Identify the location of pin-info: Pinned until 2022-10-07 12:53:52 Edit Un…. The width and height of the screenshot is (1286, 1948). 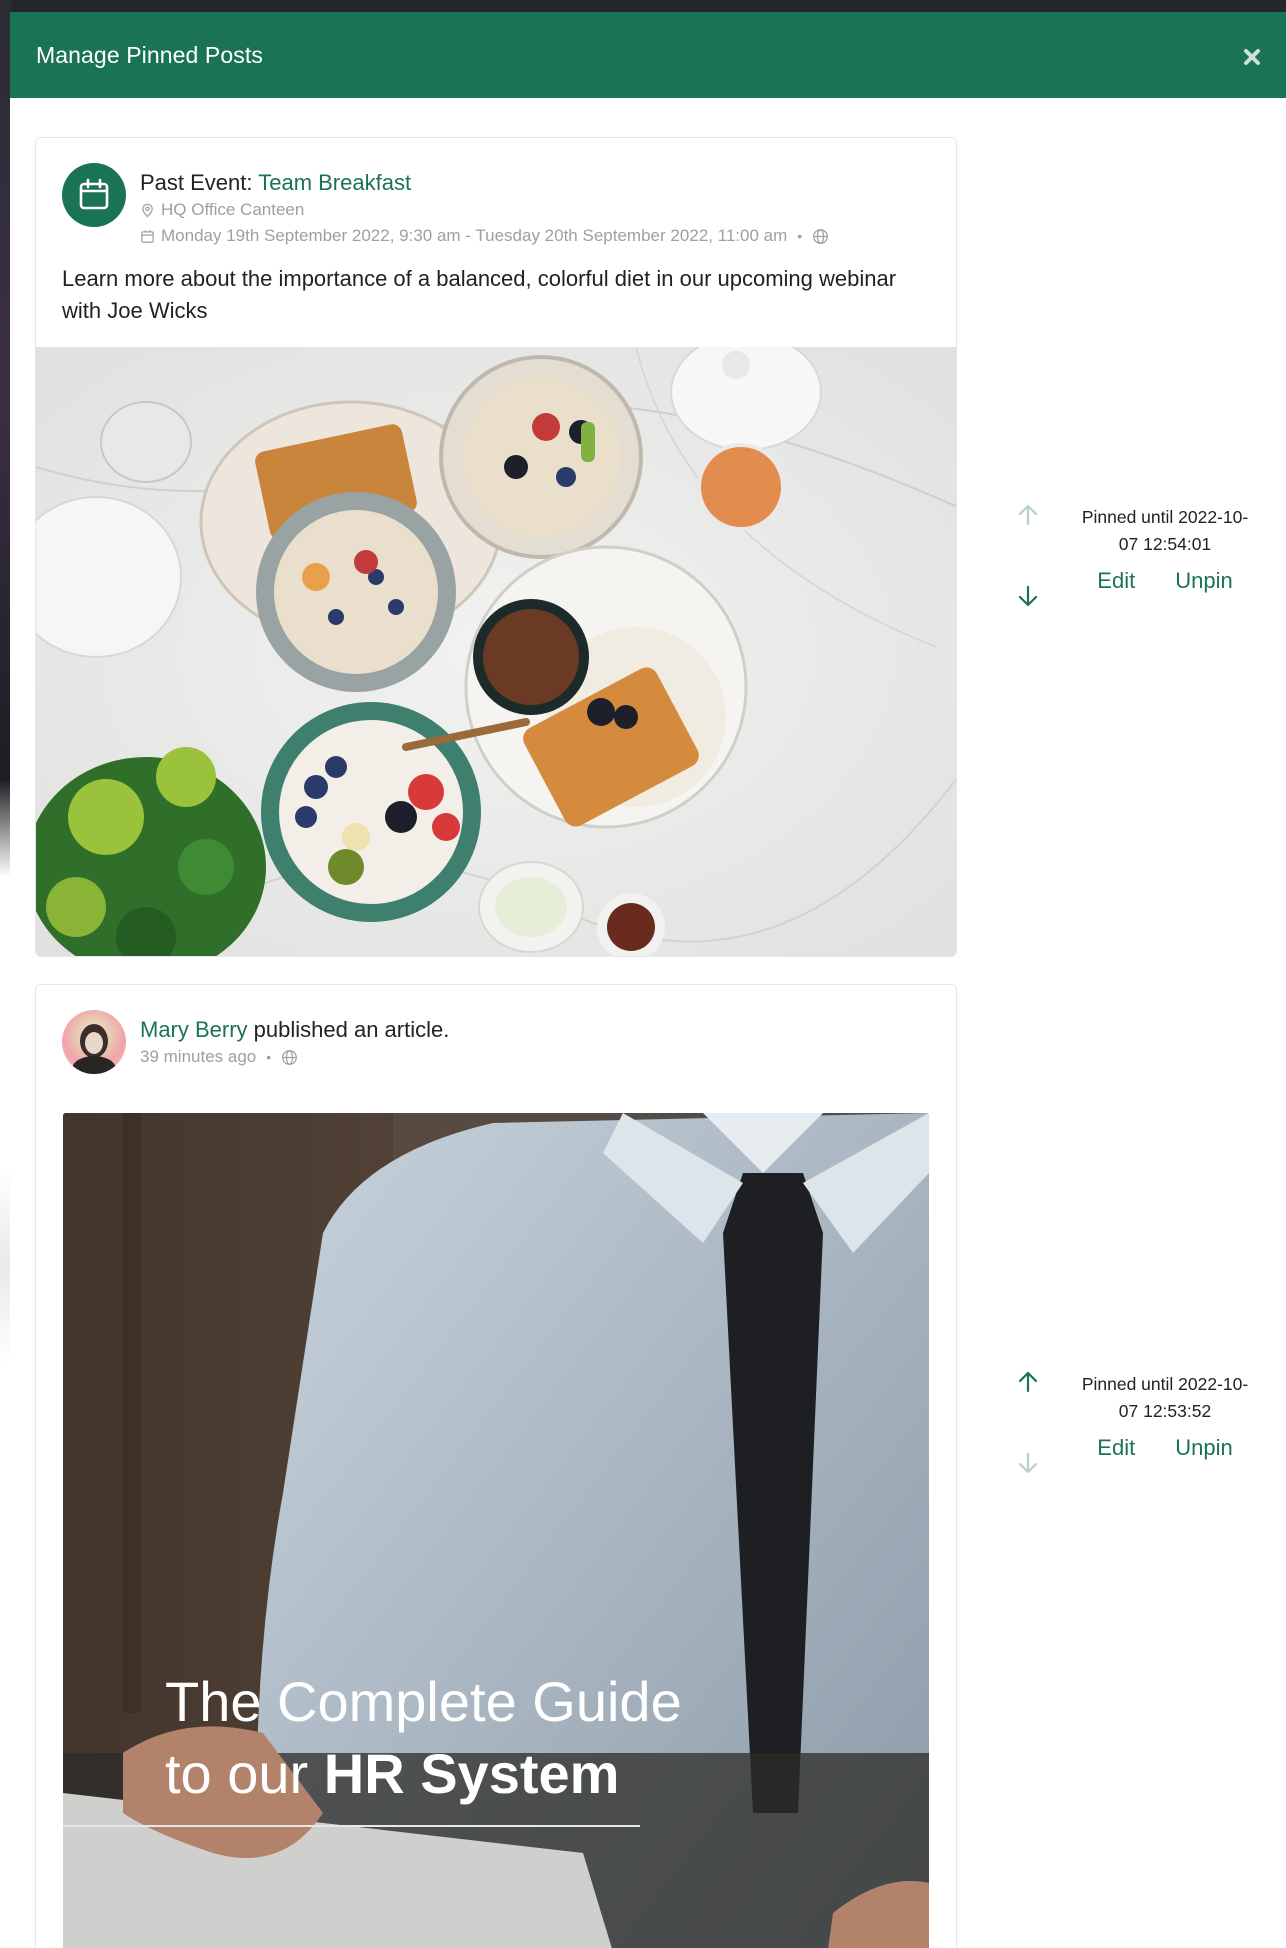
(1165, 1416).